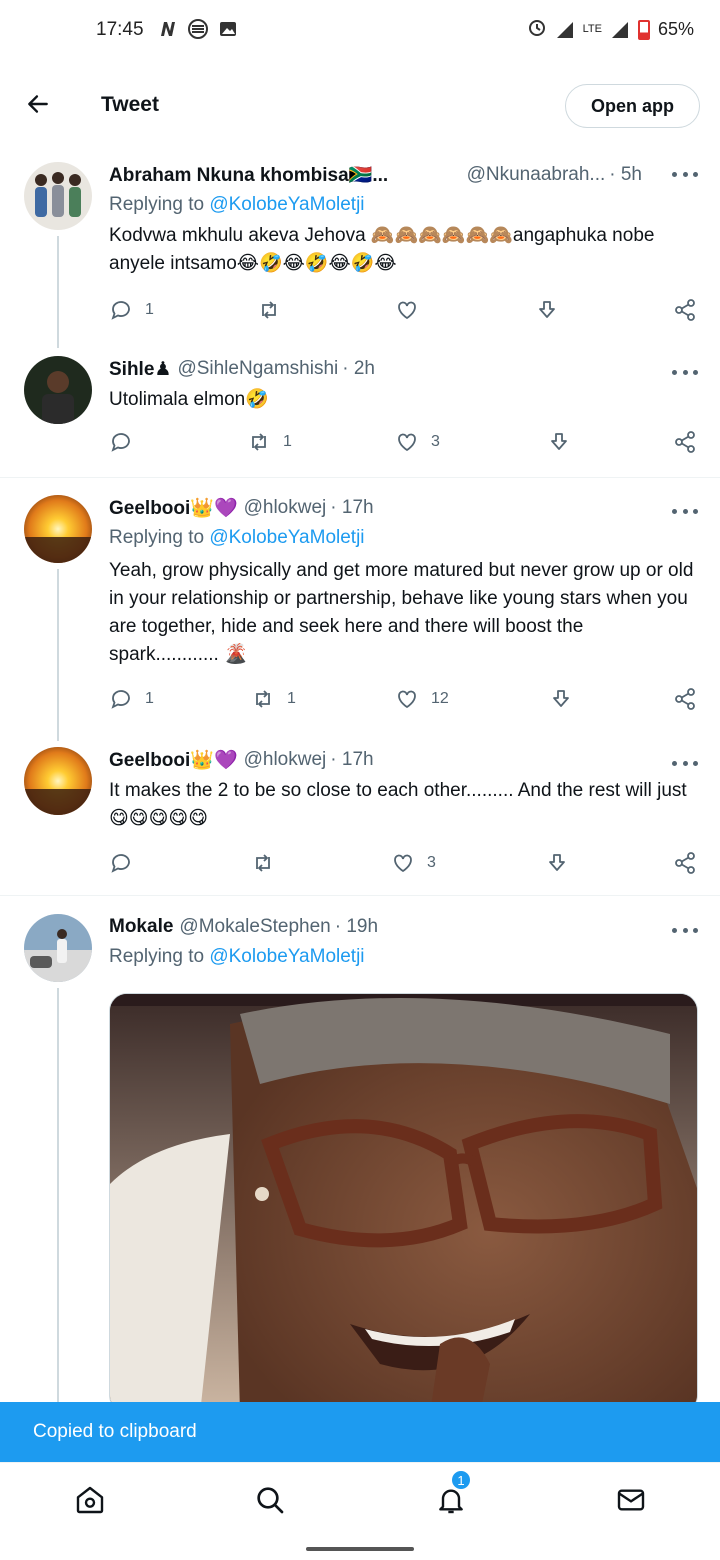  I want to click on notification-badge: 1, so click(461, 1480).